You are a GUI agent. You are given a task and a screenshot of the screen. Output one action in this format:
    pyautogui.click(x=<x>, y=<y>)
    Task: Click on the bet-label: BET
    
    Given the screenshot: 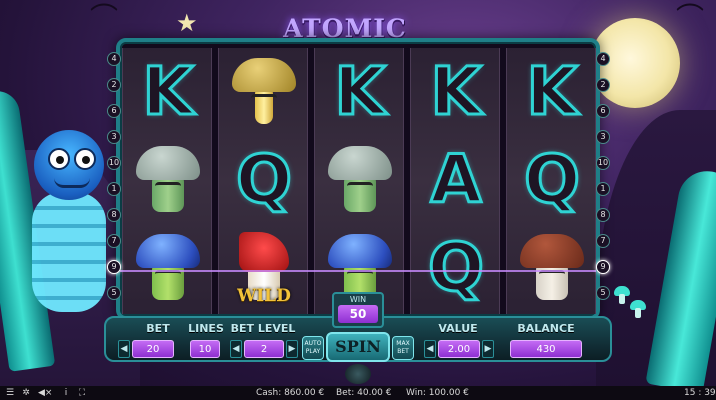 What is the action you would take?
    pyautogui.click(x=158, y=328)
    